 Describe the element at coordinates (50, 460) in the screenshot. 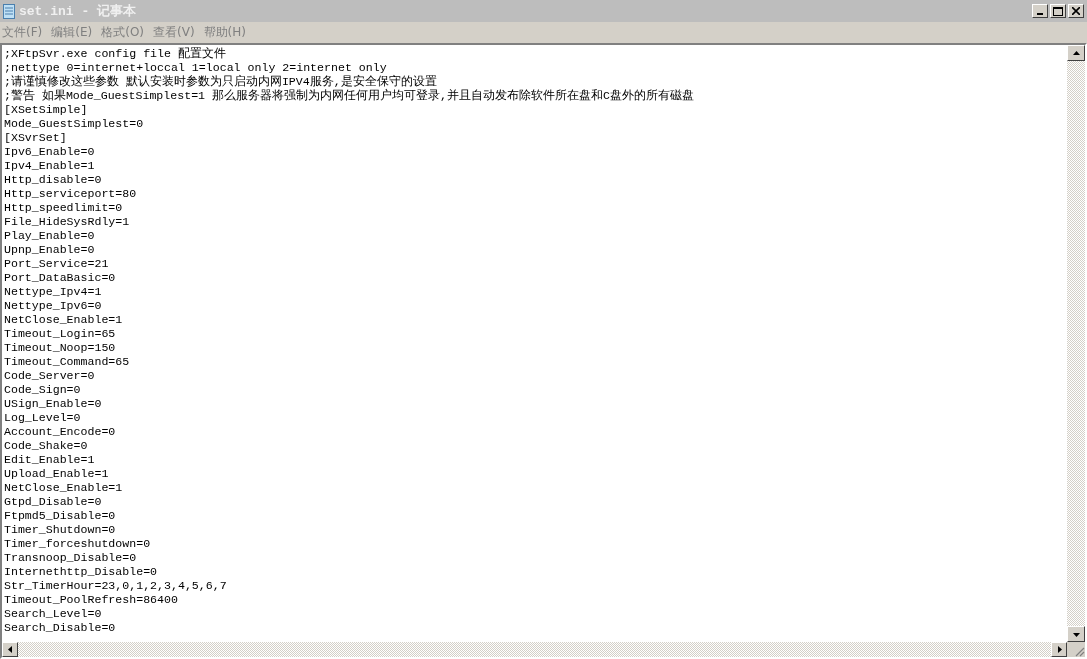

I see `text-line: Edit_Enable=1` at that location.